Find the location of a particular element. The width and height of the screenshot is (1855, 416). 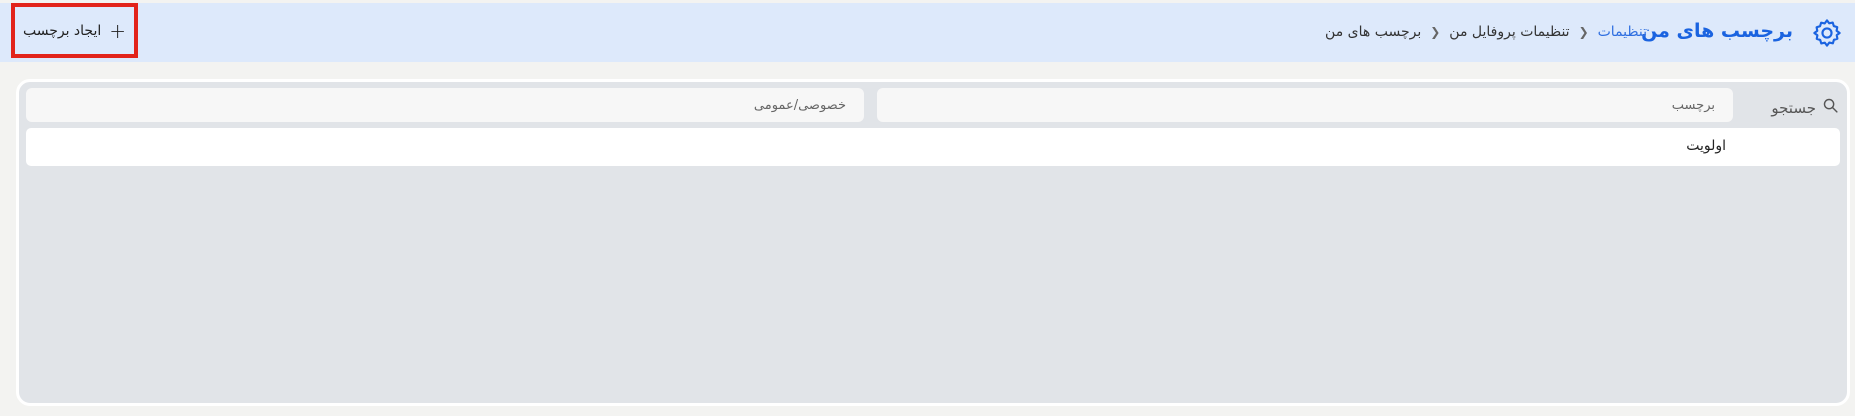

tag-search-input is located at coordinates (1305, 105).